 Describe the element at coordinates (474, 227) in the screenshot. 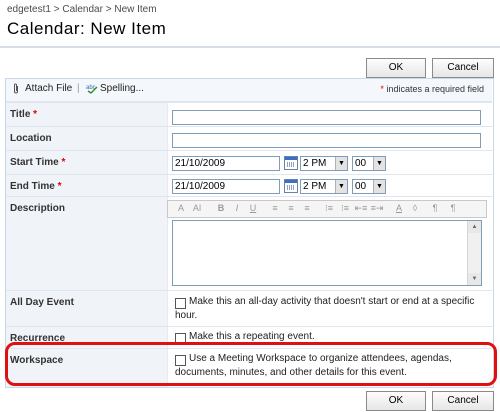

I see `scroll-up-icon: ▲` at that location.